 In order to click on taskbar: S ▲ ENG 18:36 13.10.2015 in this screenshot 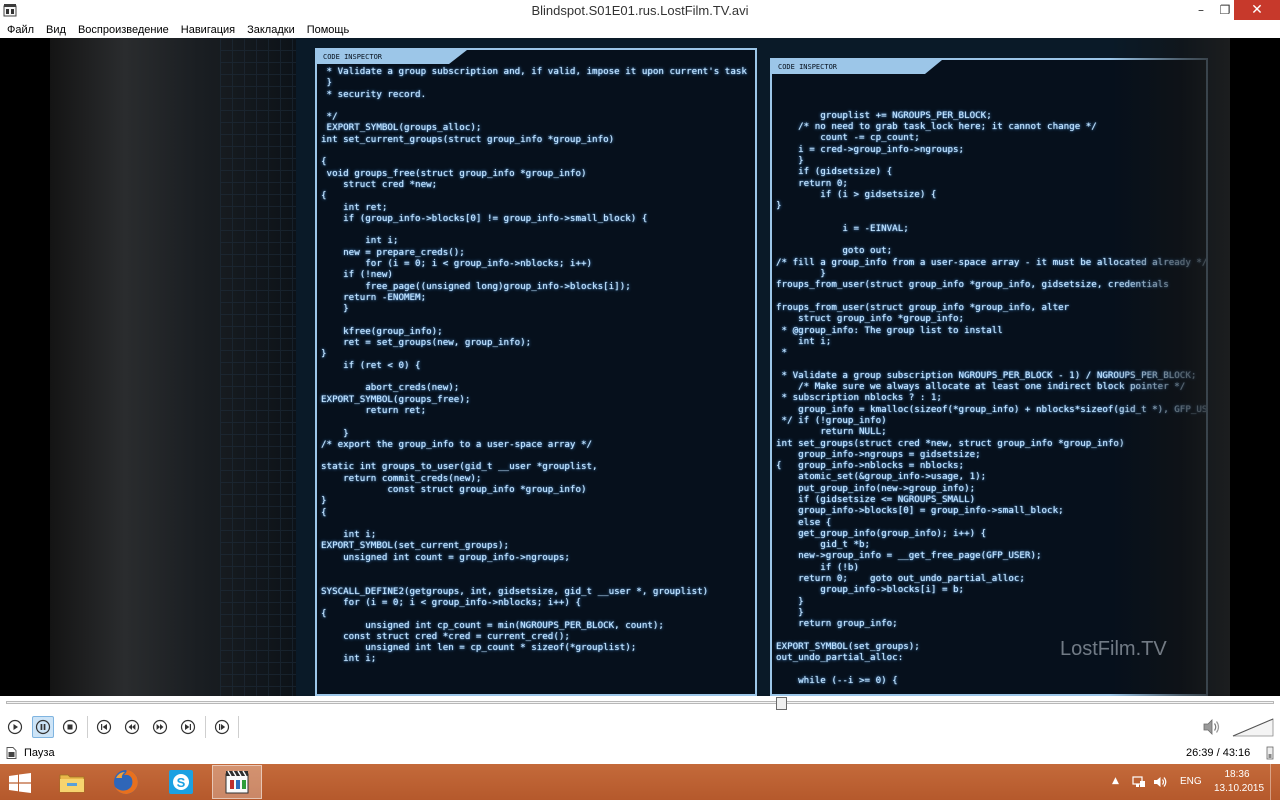, I will do `click(640, 782)`.